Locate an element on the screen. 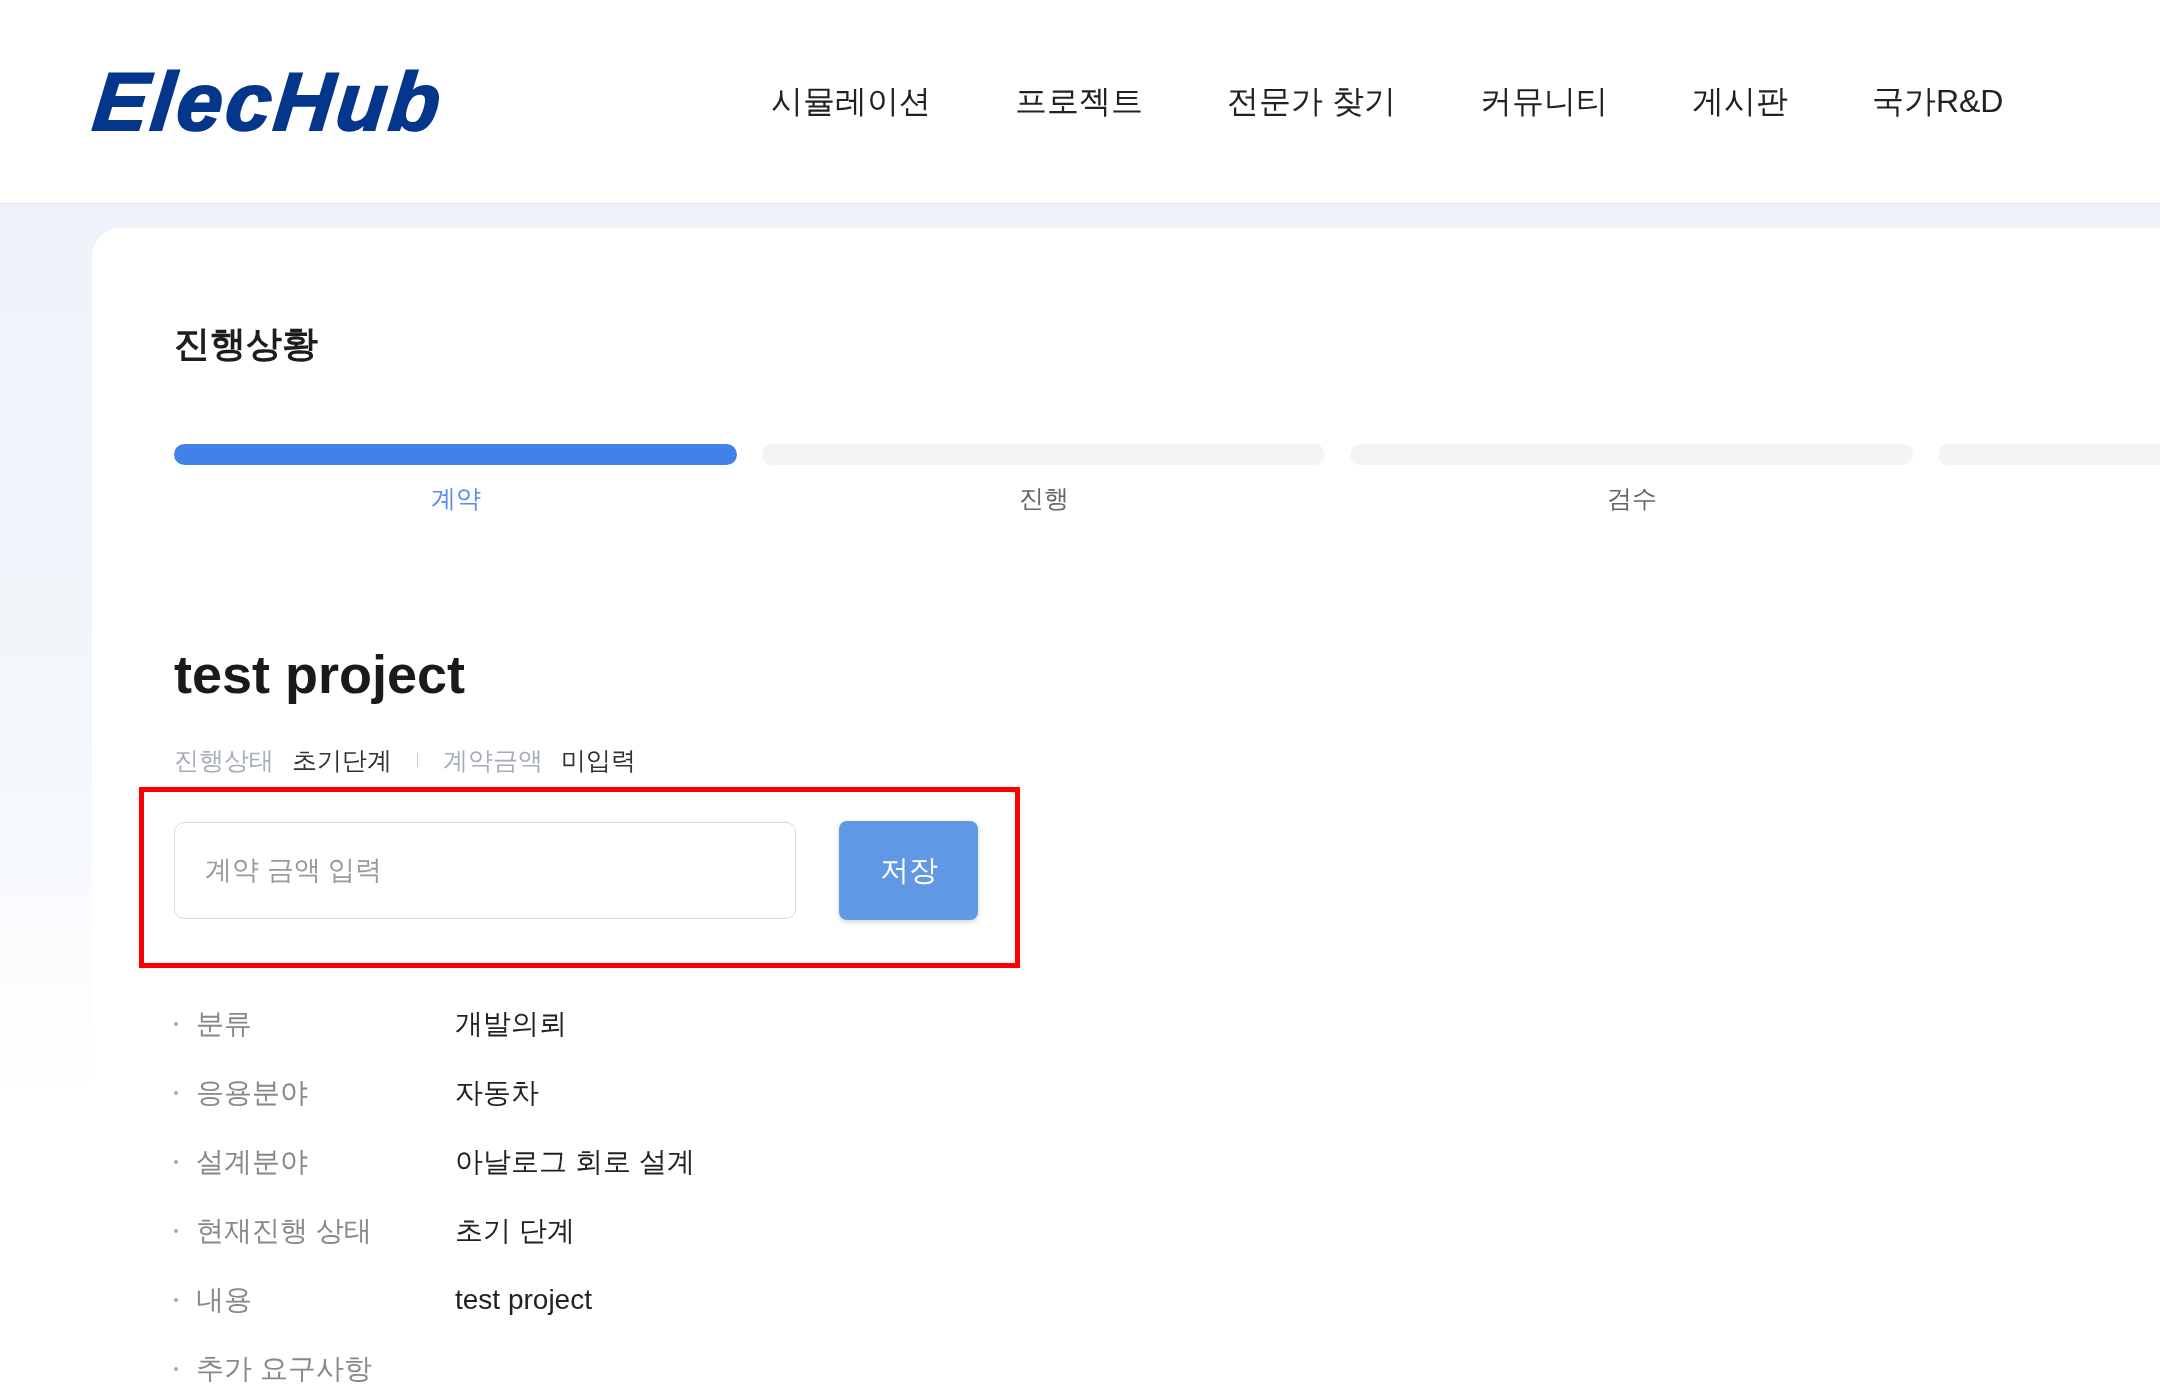 This screenshot has width=2160, height=1400. detail-value: 개발의뢰 is located at coordinates (511, 1024).